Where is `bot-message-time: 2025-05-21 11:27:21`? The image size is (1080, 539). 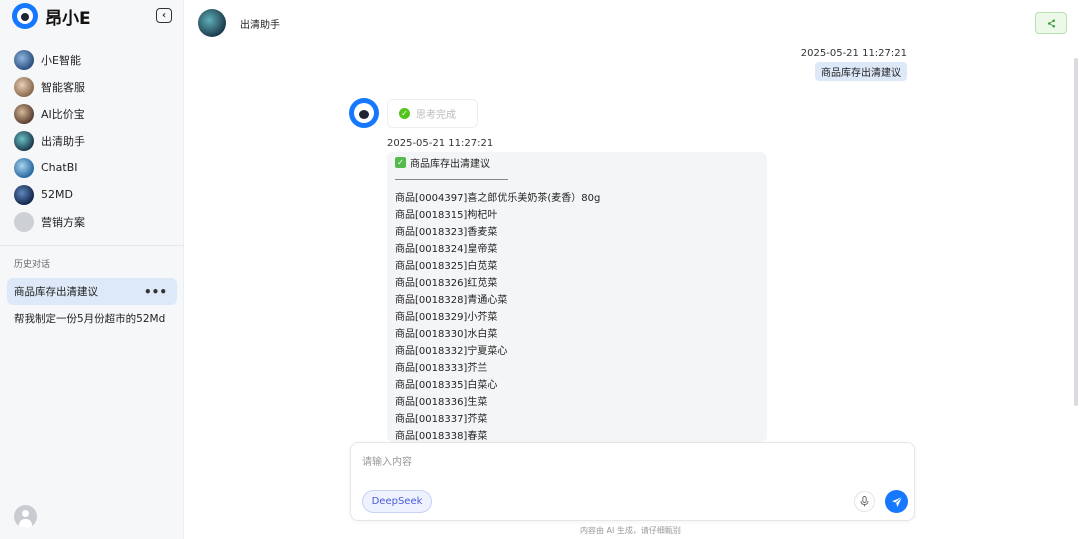 bot-message-time: 2025-05-21 11:27:21 is located at coordinates (440, 143).